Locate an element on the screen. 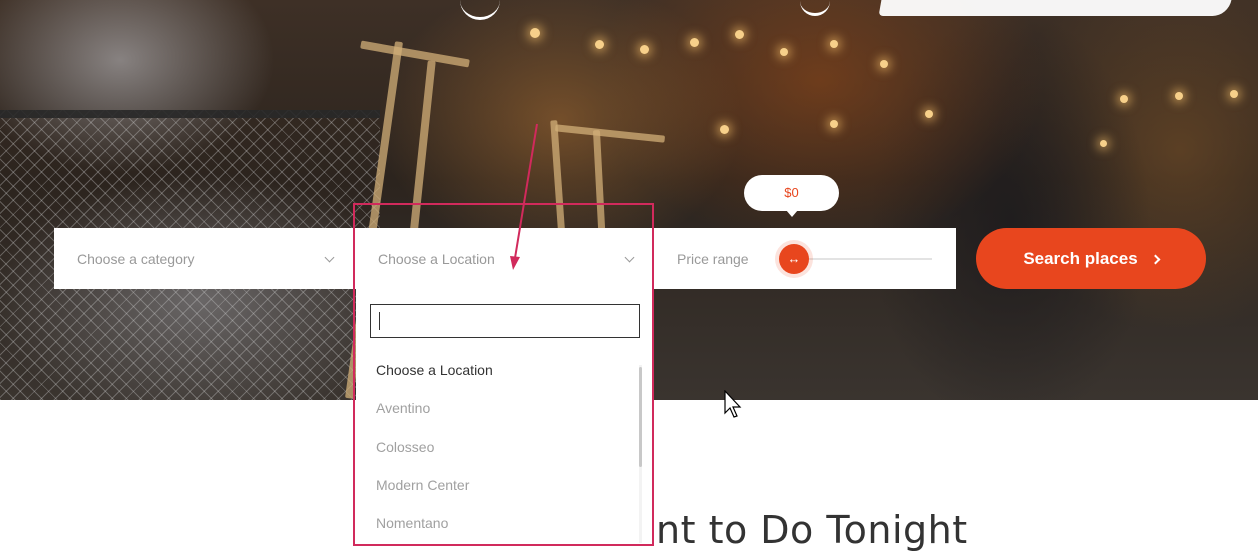 The width and height of the screenshot is (1258, 551). search-button-label: Search places is located at coordinates (1080, 258).